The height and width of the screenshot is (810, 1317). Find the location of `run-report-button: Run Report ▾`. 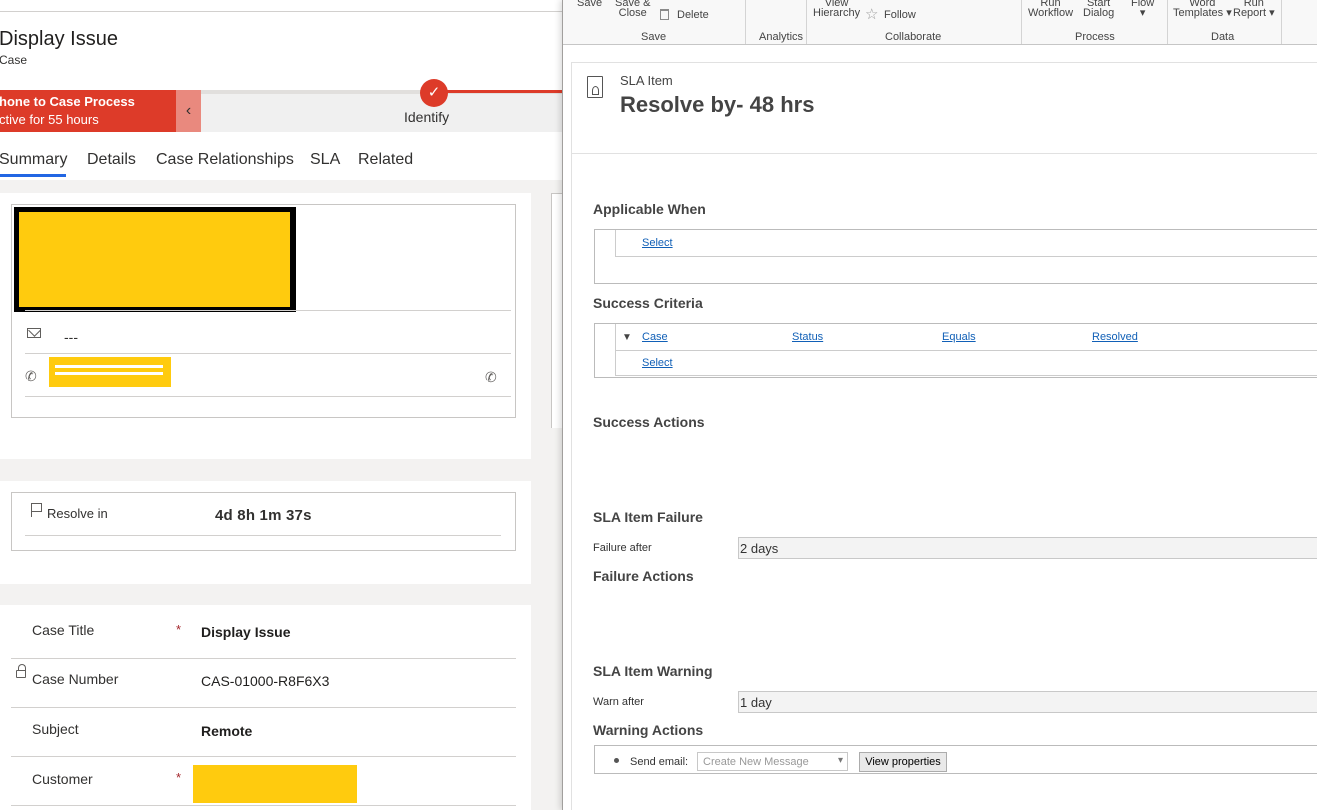

run-report-button: Run Report ▾ is located at coordinates (1254, 9).